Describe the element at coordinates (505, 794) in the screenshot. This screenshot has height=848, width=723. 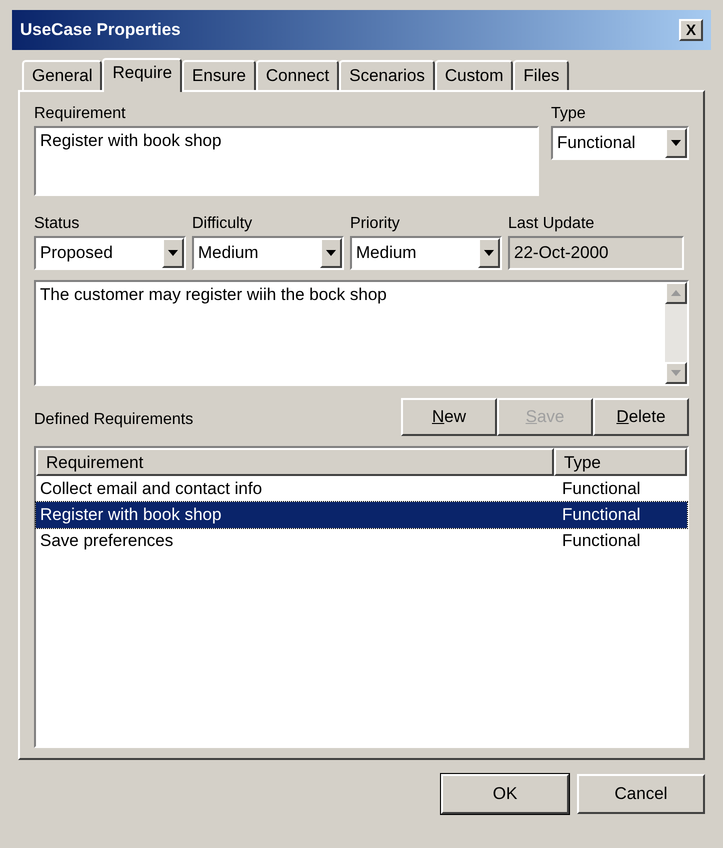
I see `dialog-button: OK` at that location.